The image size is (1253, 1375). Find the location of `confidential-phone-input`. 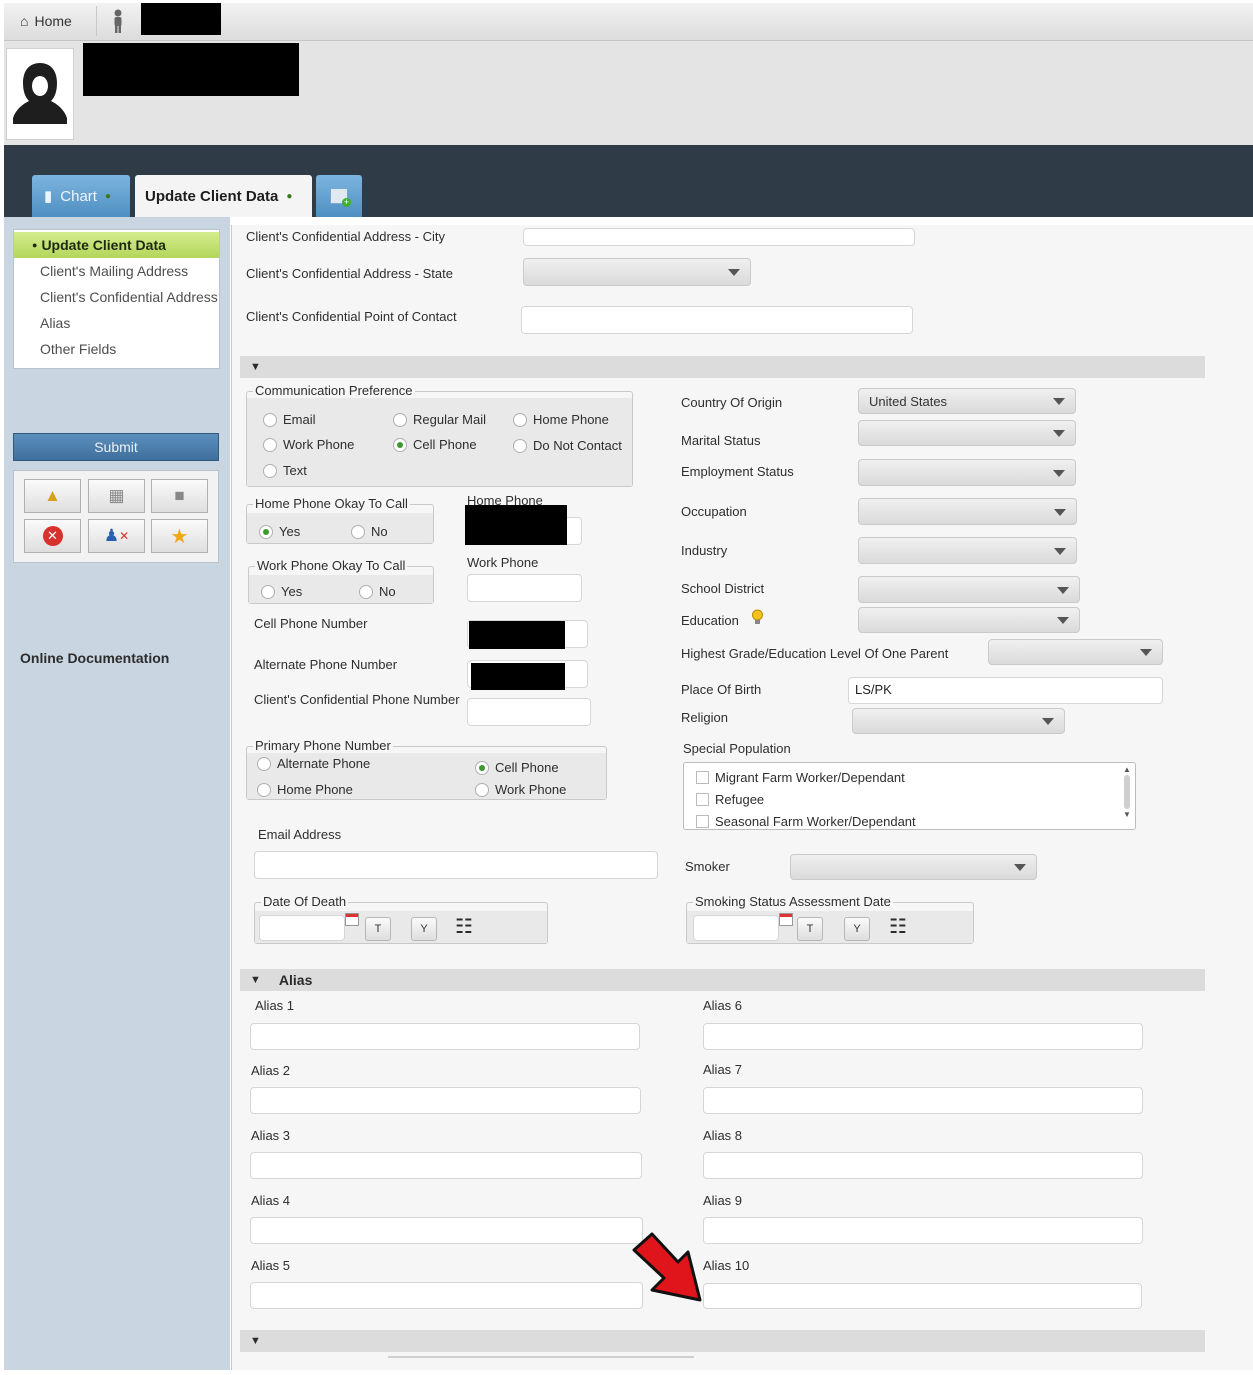

confidential-phone-input is located at coordinates (529, 712).